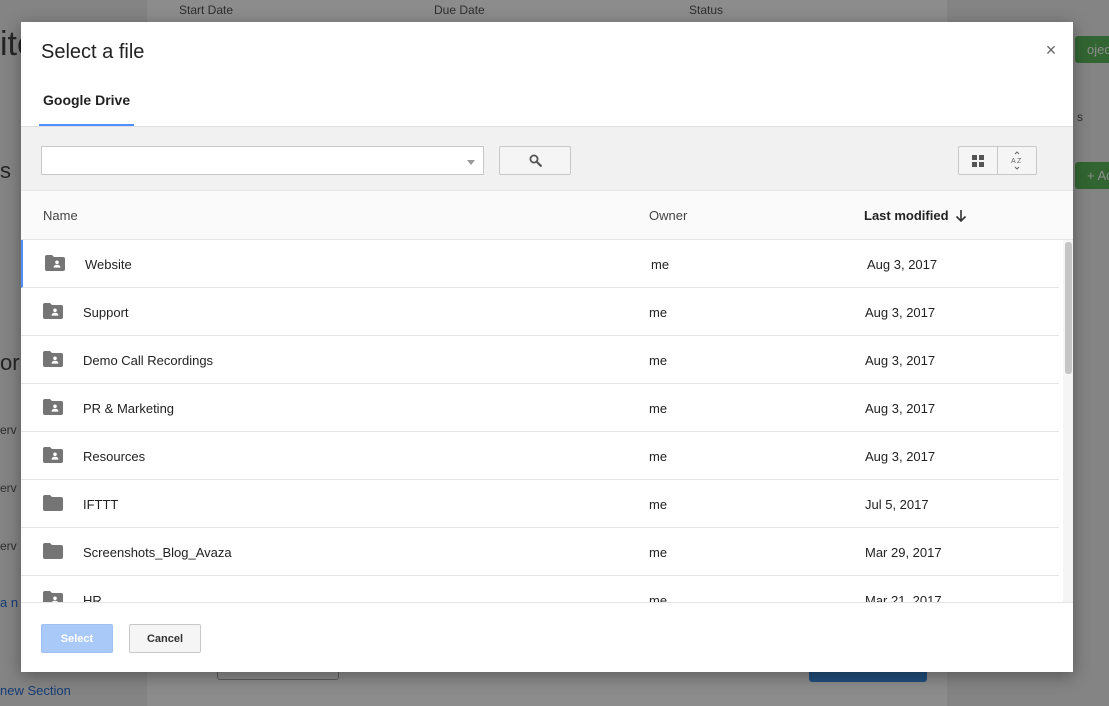 The width and height of the screenshot is (1109, 706). What do you see at coordinates (903, 552) in the screenshot?
I see `file-modified-date: Mar 29, 2017` at bounding box center [903, 552].